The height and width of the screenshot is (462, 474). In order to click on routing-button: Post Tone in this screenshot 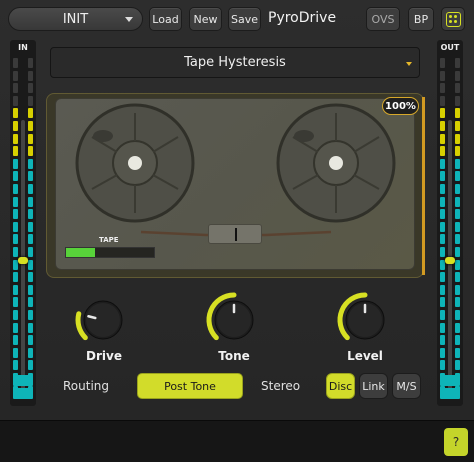, I will do `click(190, 386)`.